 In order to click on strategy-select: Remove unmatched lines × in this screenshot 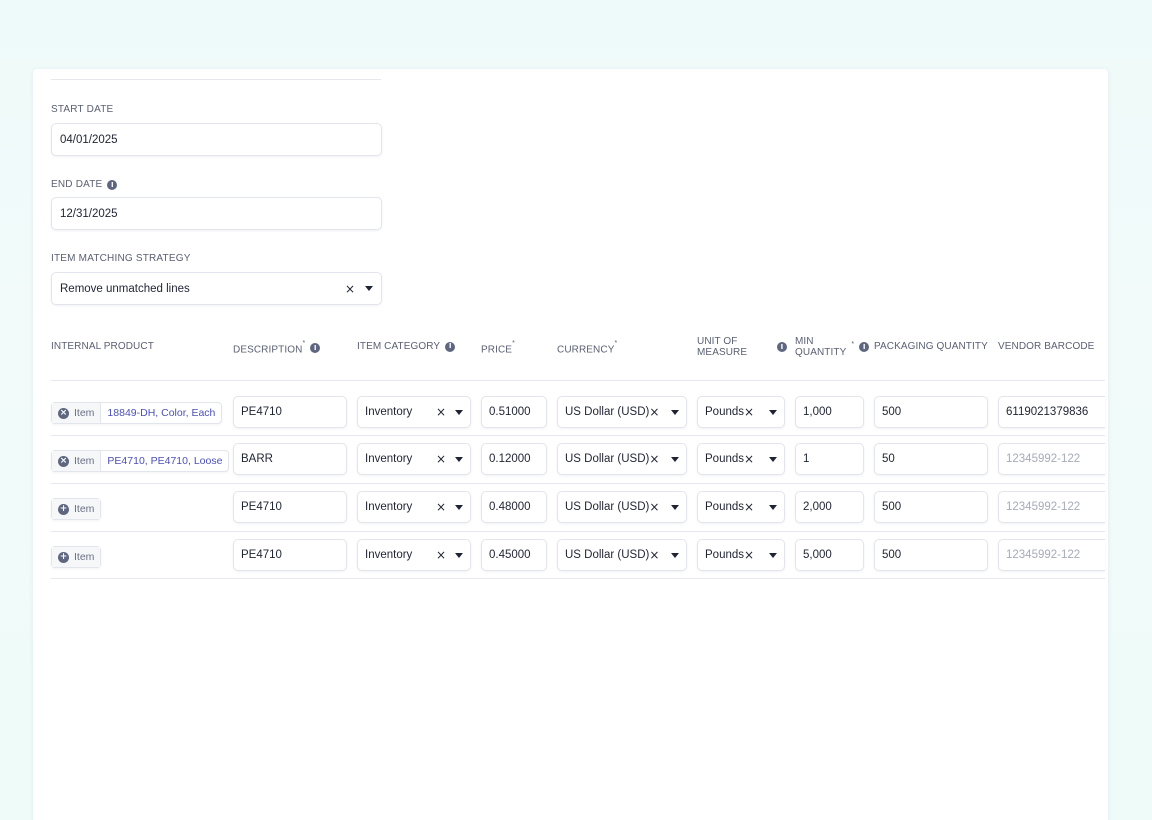, I will do `click(216, 288)`.